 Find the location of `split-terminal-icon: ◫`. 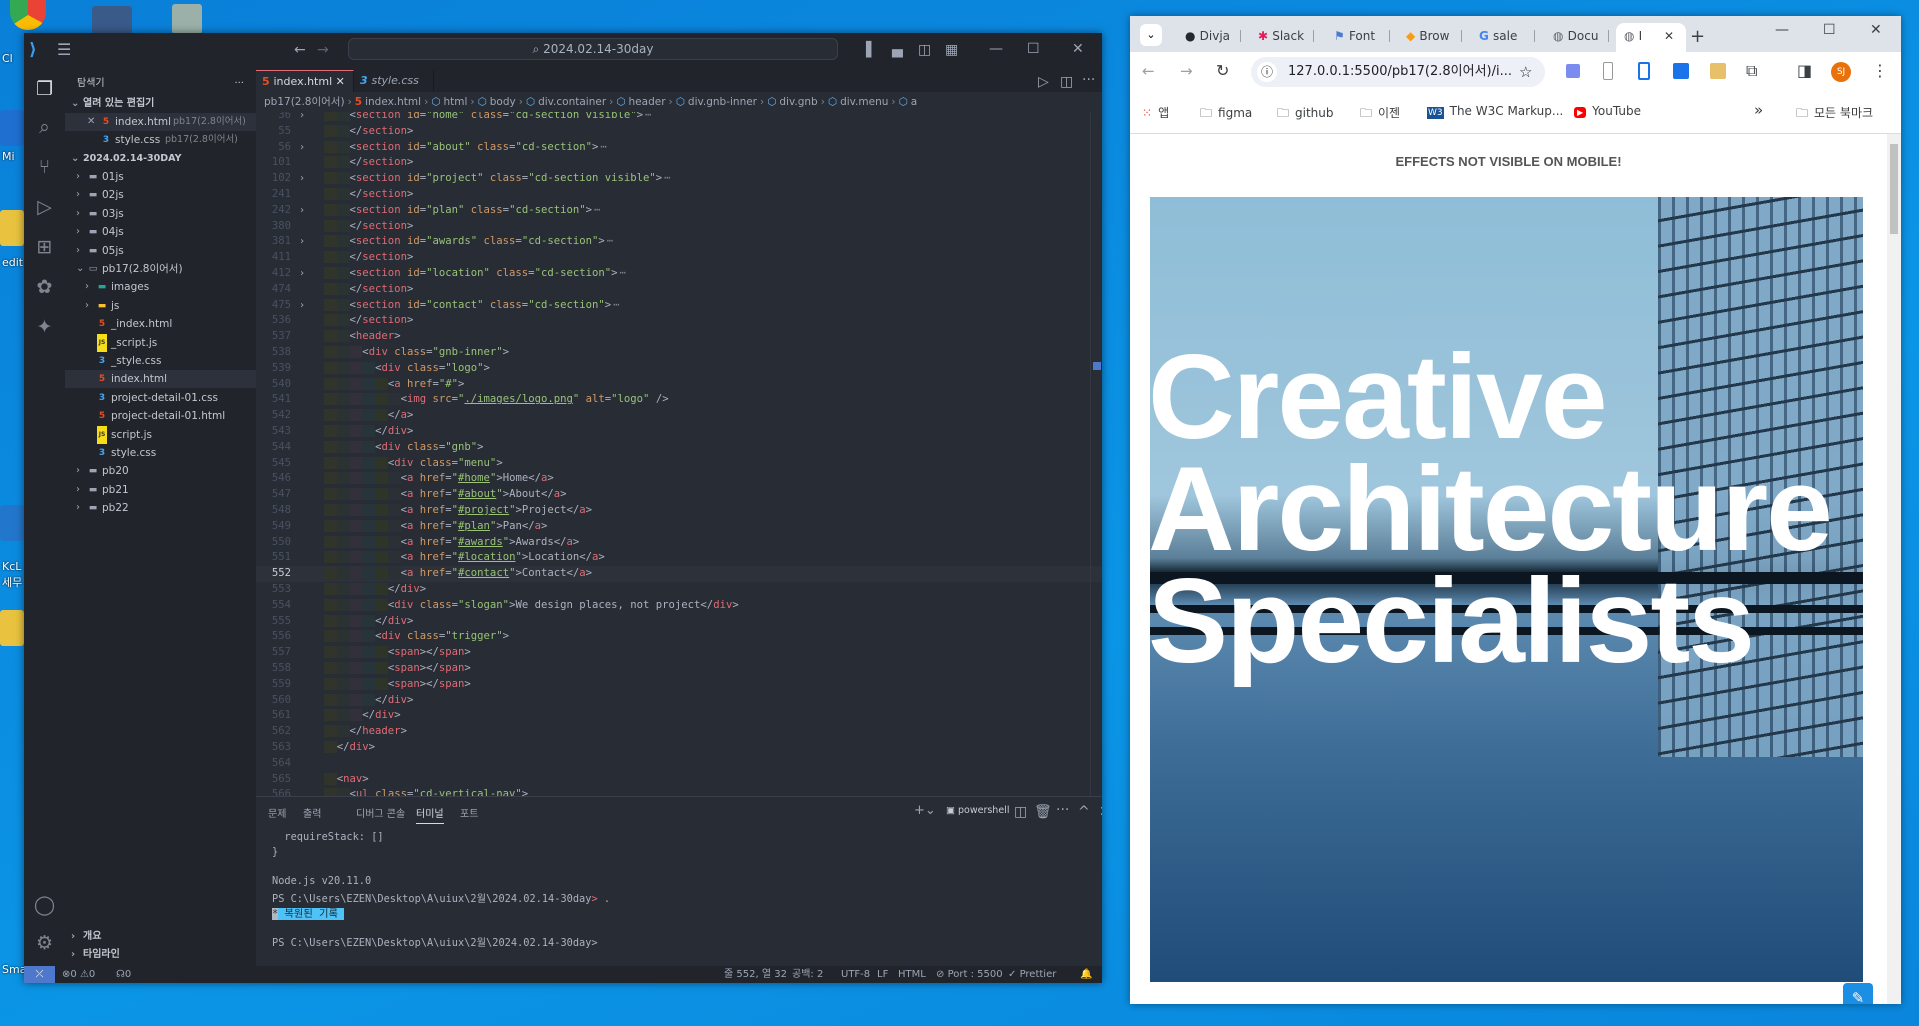

split-terminal-icon: ◫ is located at coordinates (1020, 812).